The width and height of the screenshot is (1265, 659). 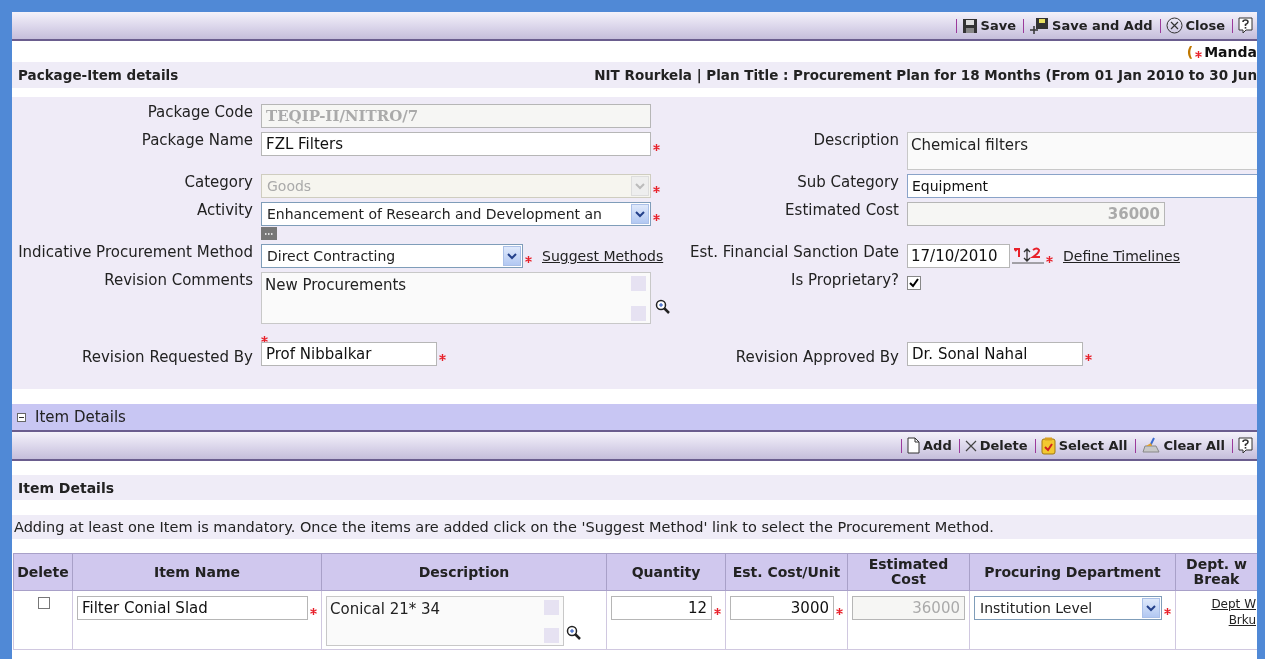 What do you see at coordinates (1216, 572) in the screenshot?
I see `column-header: Dept. w Break` at bounding box center [1216, 572].